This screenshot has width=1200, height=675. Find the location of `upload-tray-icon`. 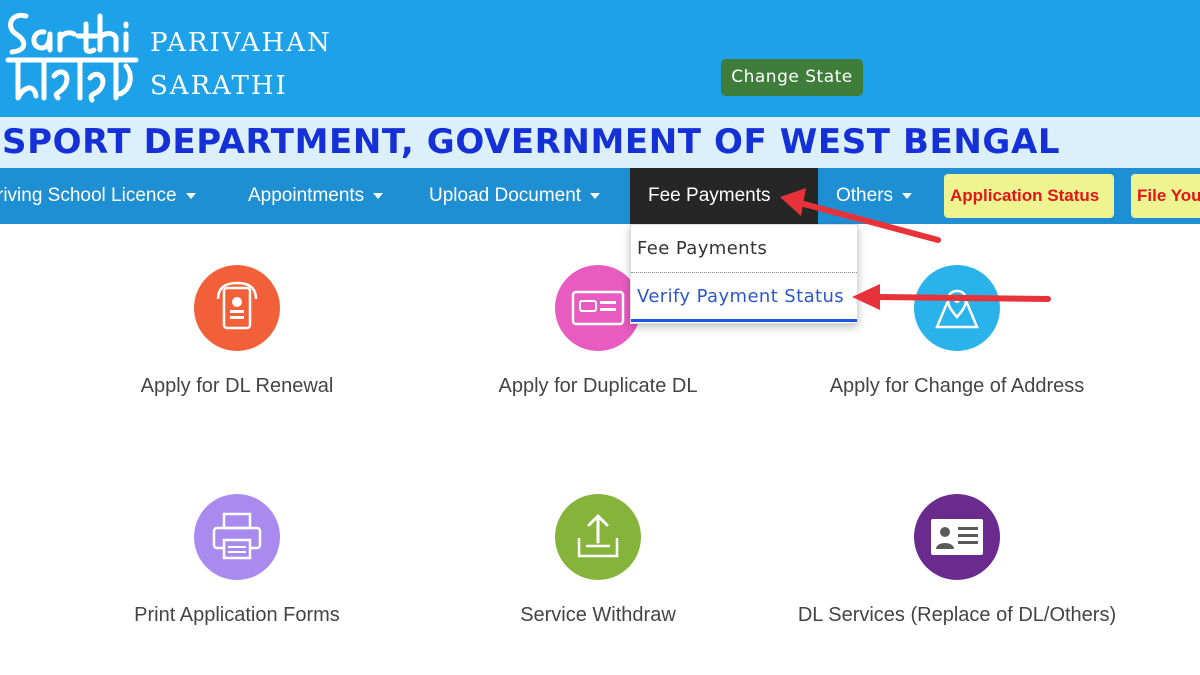

upload-tray-icon is located at coordinates (598, 537).